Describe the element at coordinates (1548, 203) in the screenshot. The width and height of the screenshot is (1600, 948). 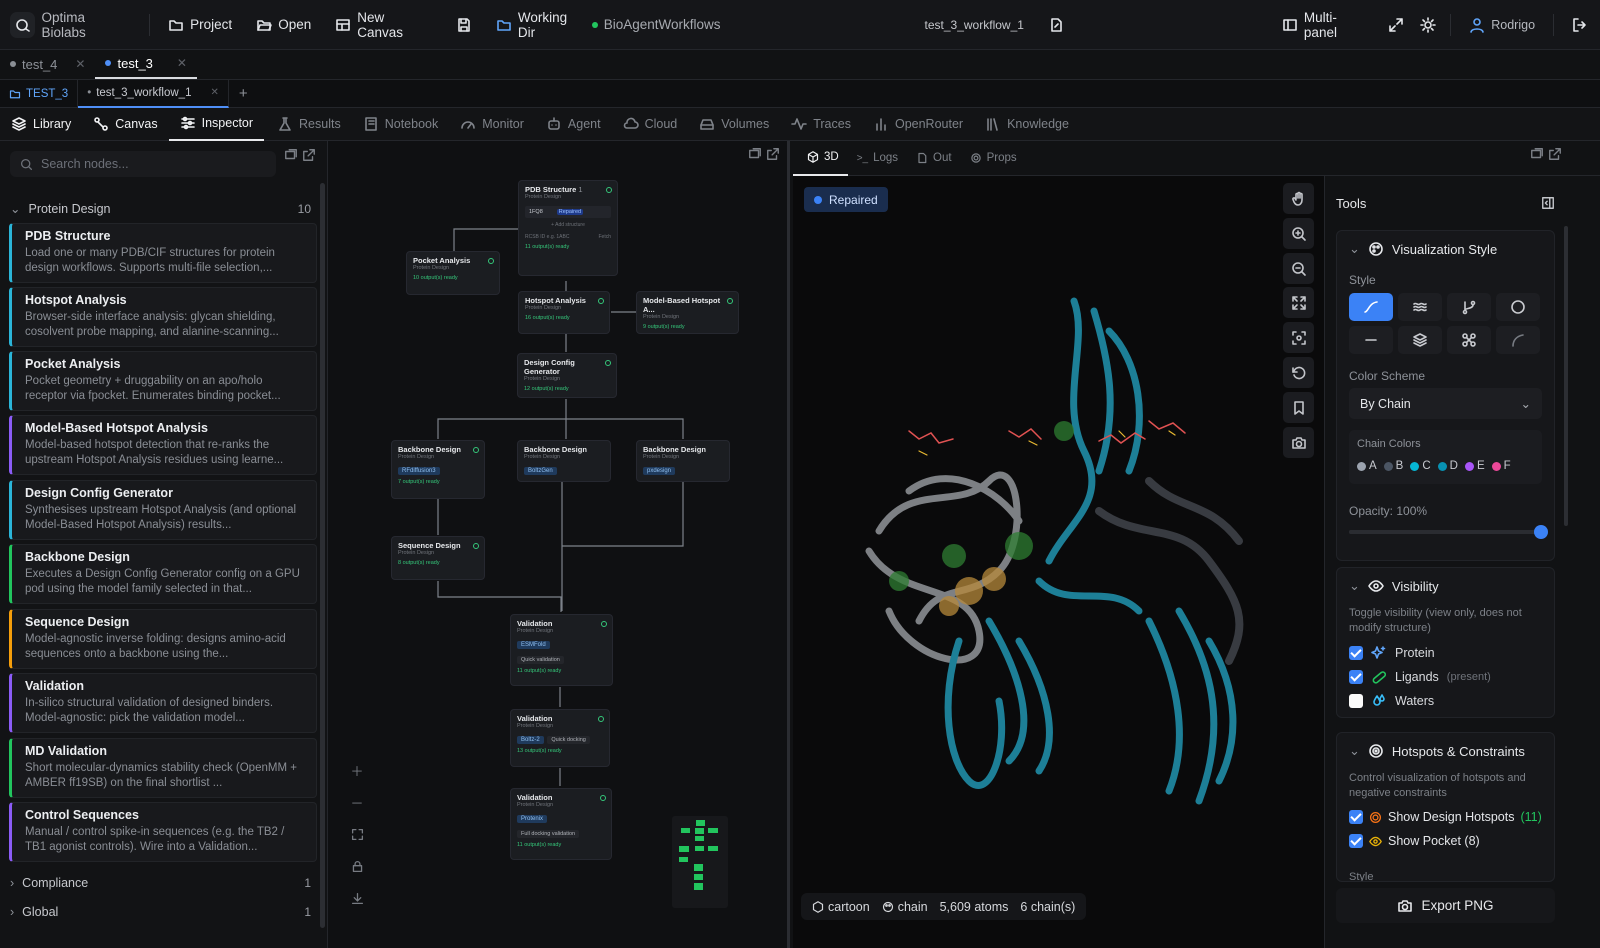
I see `panel-collapse-icon` at that location.